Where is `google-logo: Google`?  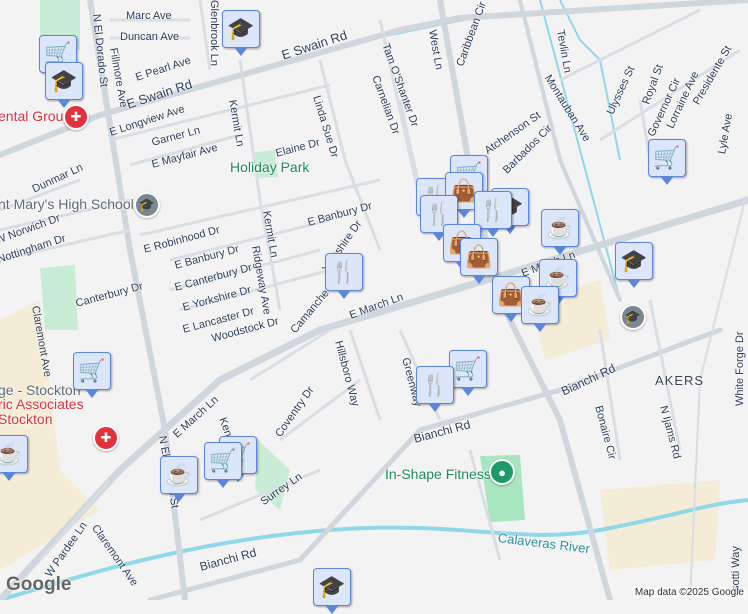 google-logo: Google is located at coordinates (38, 585).